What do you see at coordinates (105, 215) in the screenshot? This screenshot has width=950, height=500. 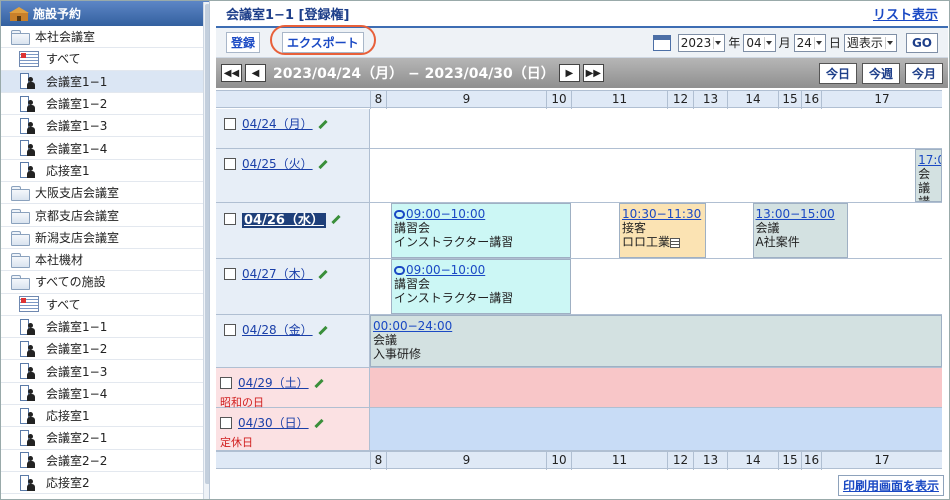 I see `sidebar-folder: 京都支店会議室` at bounding box center [105, 215].